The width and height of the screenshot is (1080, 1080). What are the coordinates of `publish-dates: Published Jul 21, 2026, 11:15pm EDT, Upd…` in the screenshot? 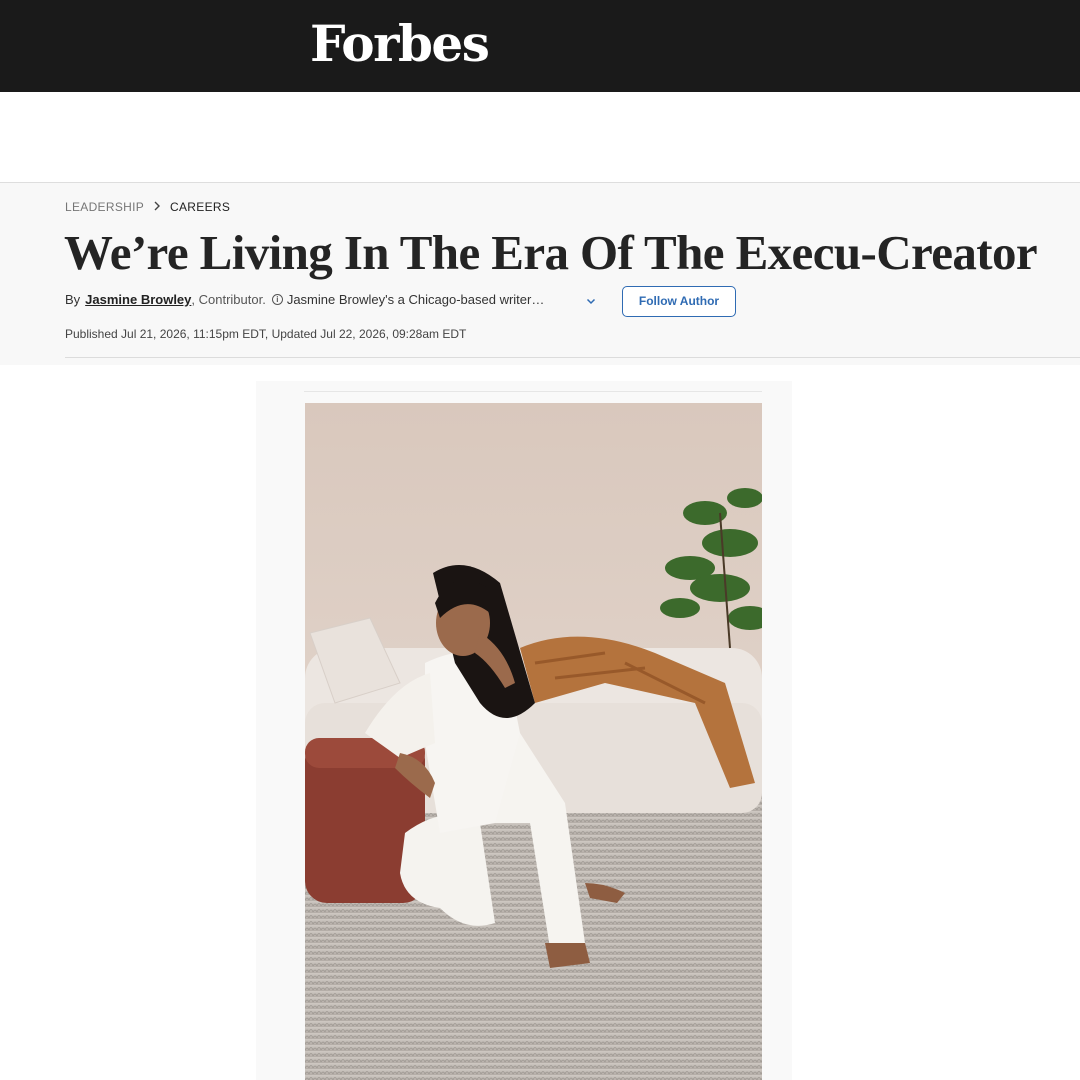 It's located at (266, 334).